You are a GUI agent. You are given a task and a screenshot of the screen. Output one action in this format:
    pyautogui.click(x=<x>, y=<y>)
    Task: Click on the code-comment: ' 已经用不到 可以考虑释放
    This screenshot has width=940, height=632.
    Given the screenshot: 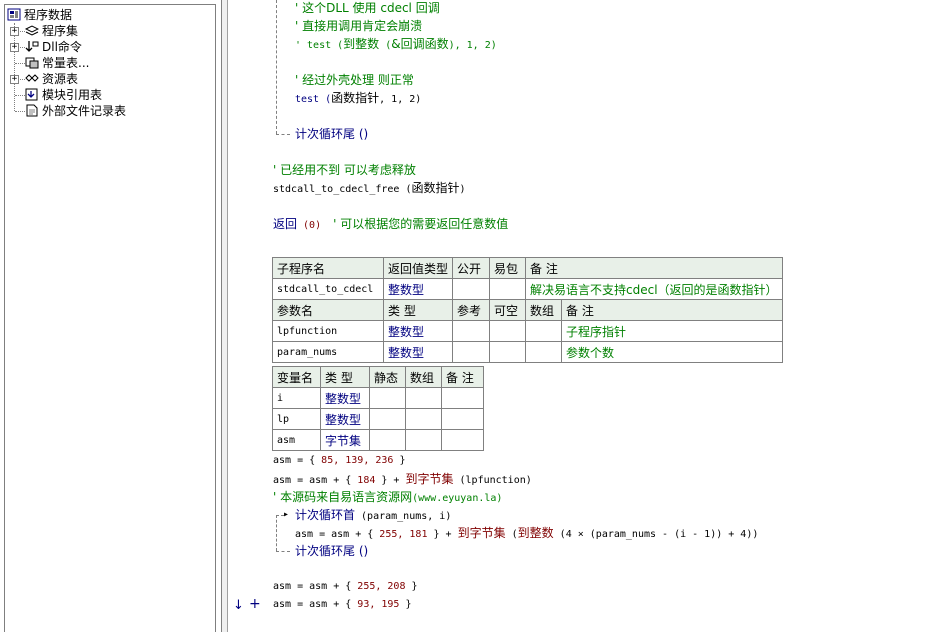 What is the action you would take?
    pyautogui.click(x=344, y=170)
    